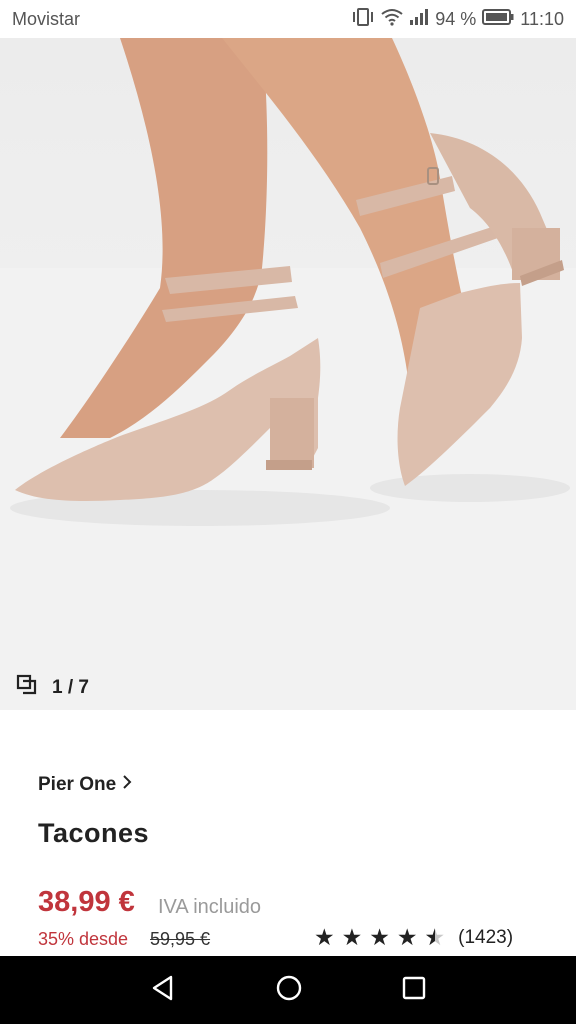 This screenshot has height=1024, width=576. Describe the element at coordinates (486, 937) in the screenshot. I see `rating-count: (1423)` at that location.